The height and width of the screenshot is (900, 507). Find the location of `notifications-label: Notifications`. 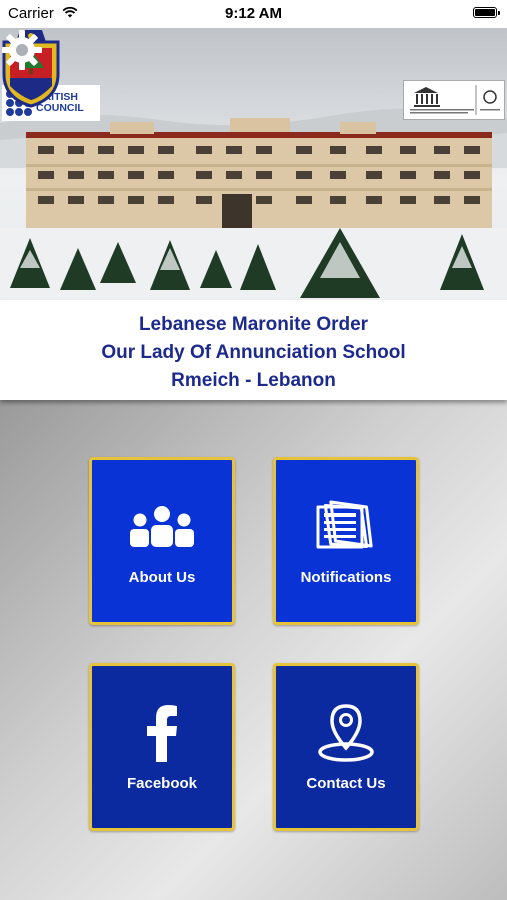

notifications-label: Notifications is located at coordinates (346, 577).